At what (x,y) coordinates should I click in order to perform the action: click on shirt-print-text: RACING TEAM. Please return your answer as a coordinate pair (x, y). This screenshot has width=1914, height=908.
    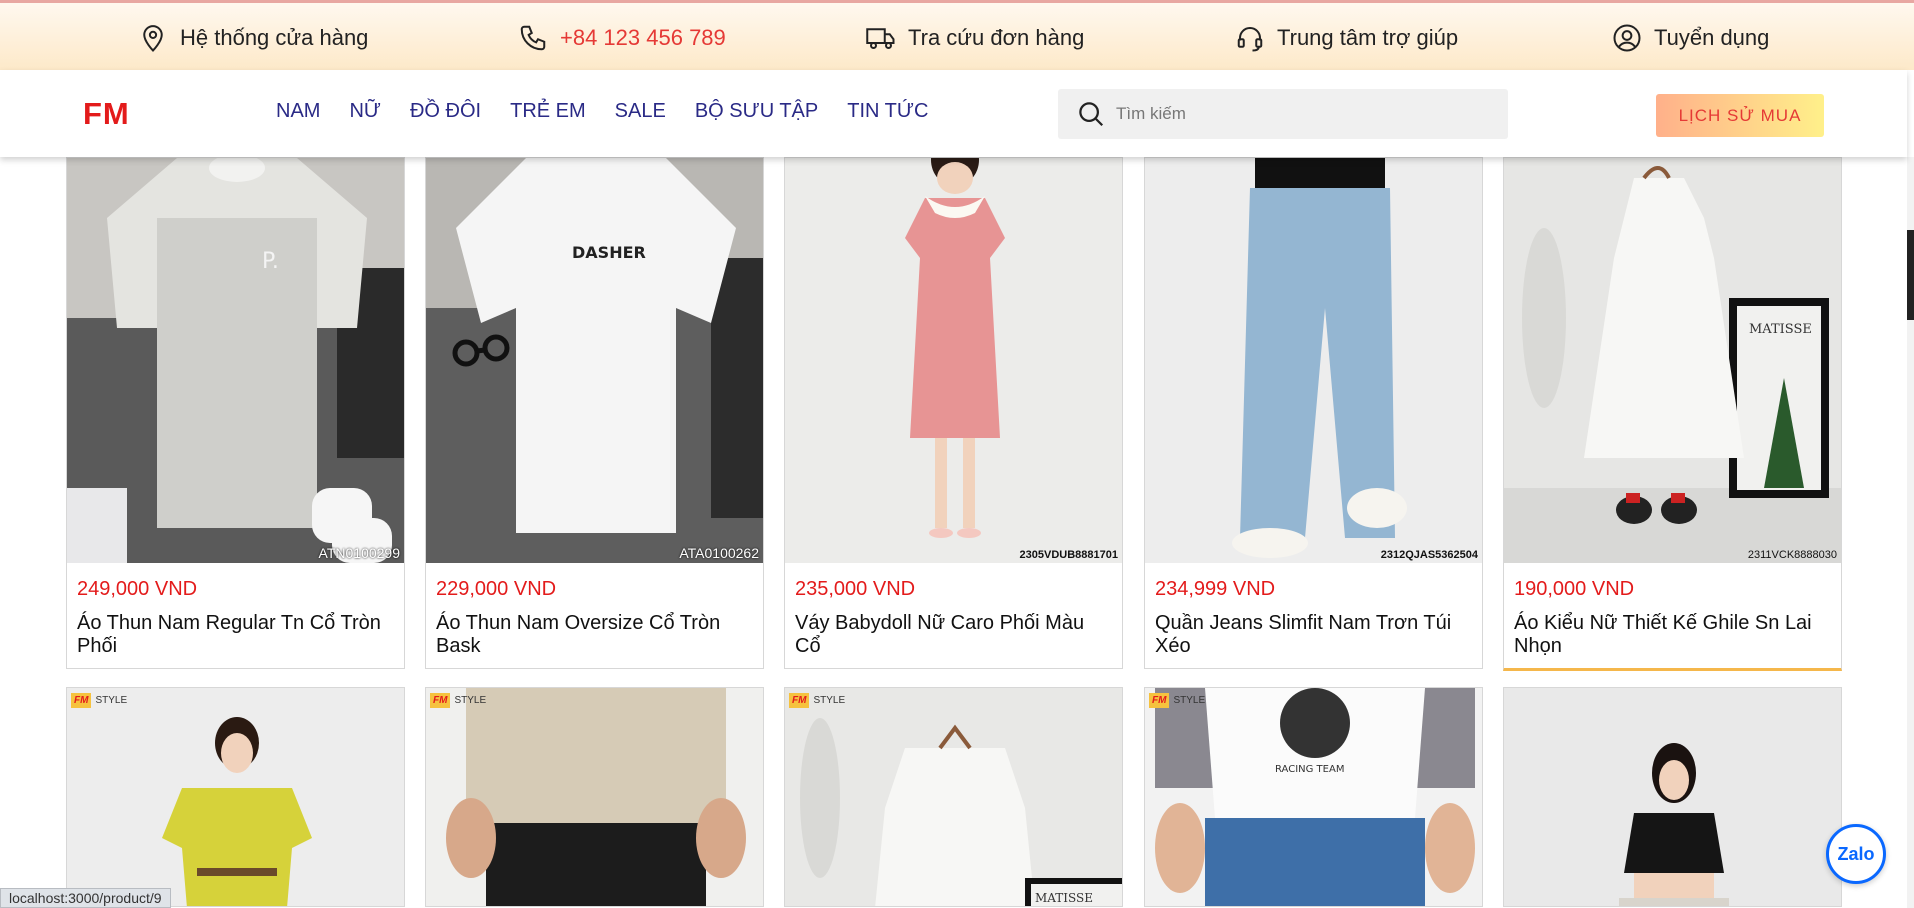
    Looking at the image, I should click on (1309, 769).